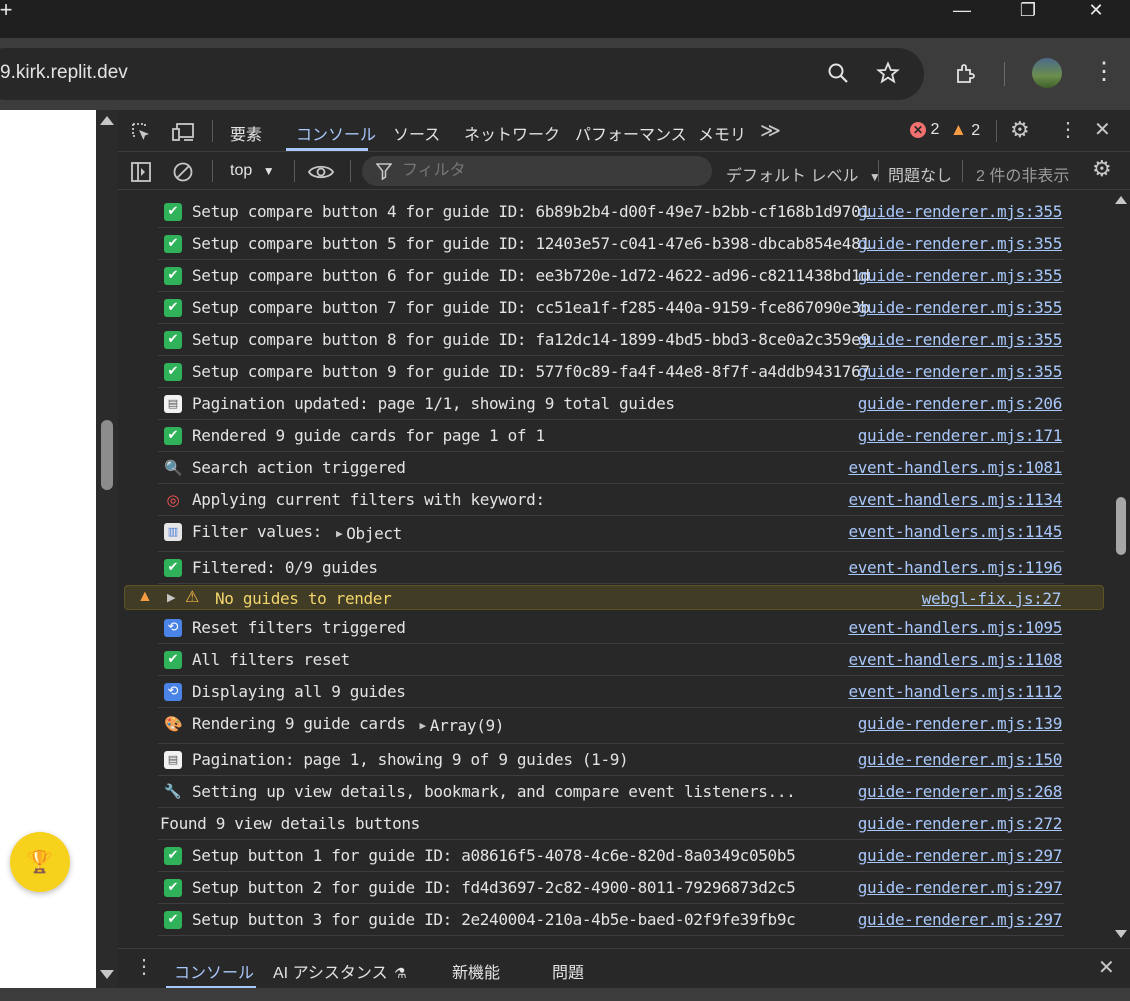 The image size is (1130, 1001). What do you see at coordinates (962, 11) in the screenshot?
I see `minimize-button: —` at bounding box center [962, 11].